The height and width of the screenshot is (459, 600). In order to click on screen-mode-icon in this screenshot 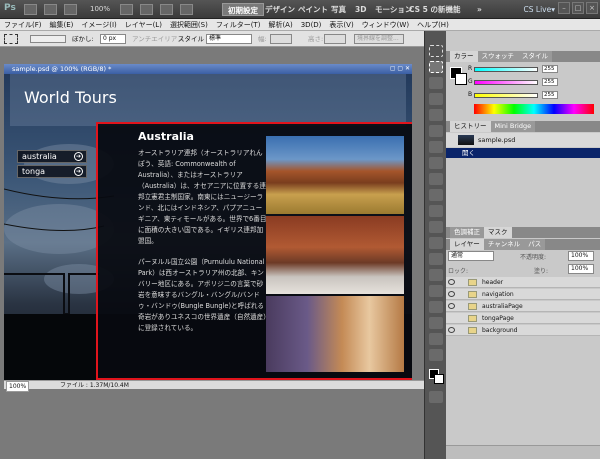, I will do `click(186, 9)`.